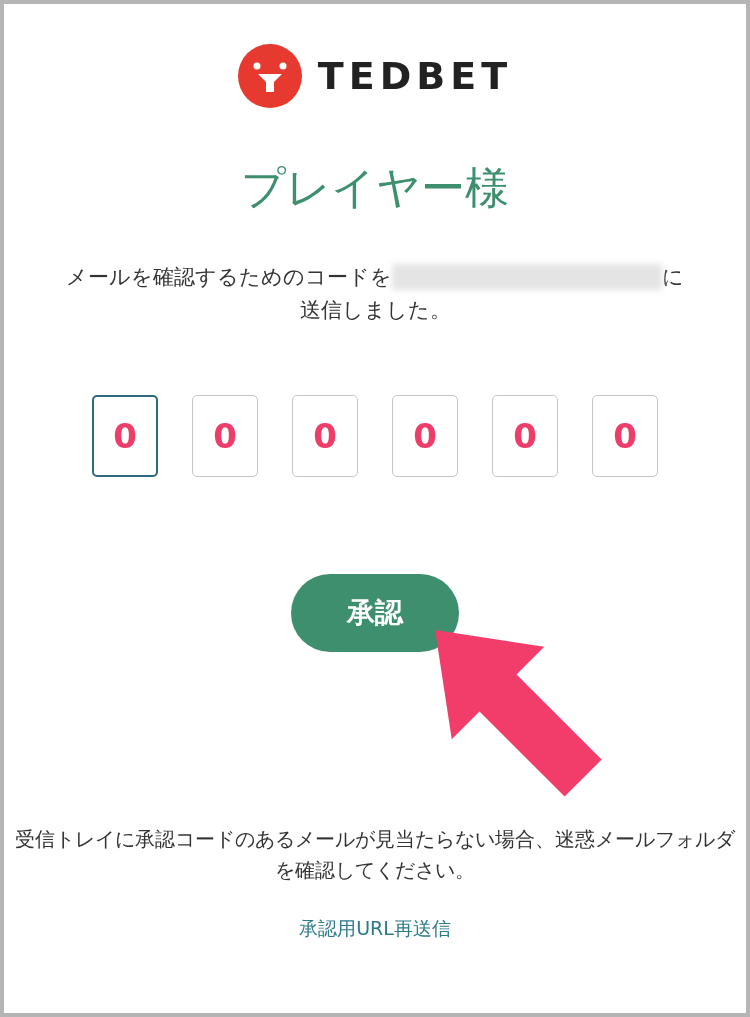  What do you see at coordinates (375, 188) in the screenshot?
I see `page-title: プレイヤー様` at bounding box center [375, 188].